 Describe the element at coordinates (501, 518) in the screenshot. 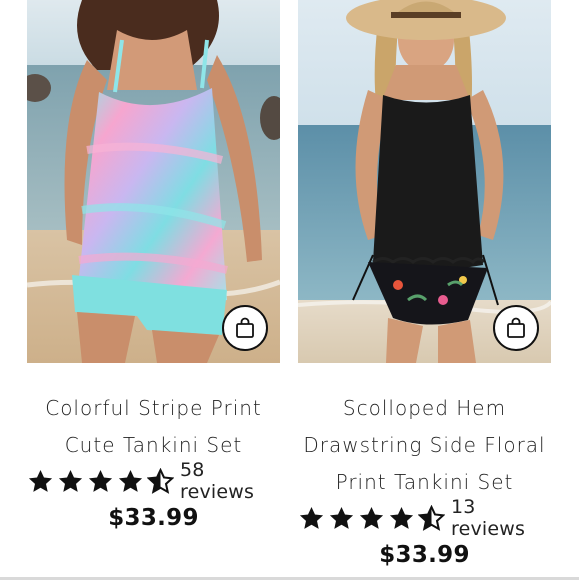

I see `review-count: 13 reviews` at that location.